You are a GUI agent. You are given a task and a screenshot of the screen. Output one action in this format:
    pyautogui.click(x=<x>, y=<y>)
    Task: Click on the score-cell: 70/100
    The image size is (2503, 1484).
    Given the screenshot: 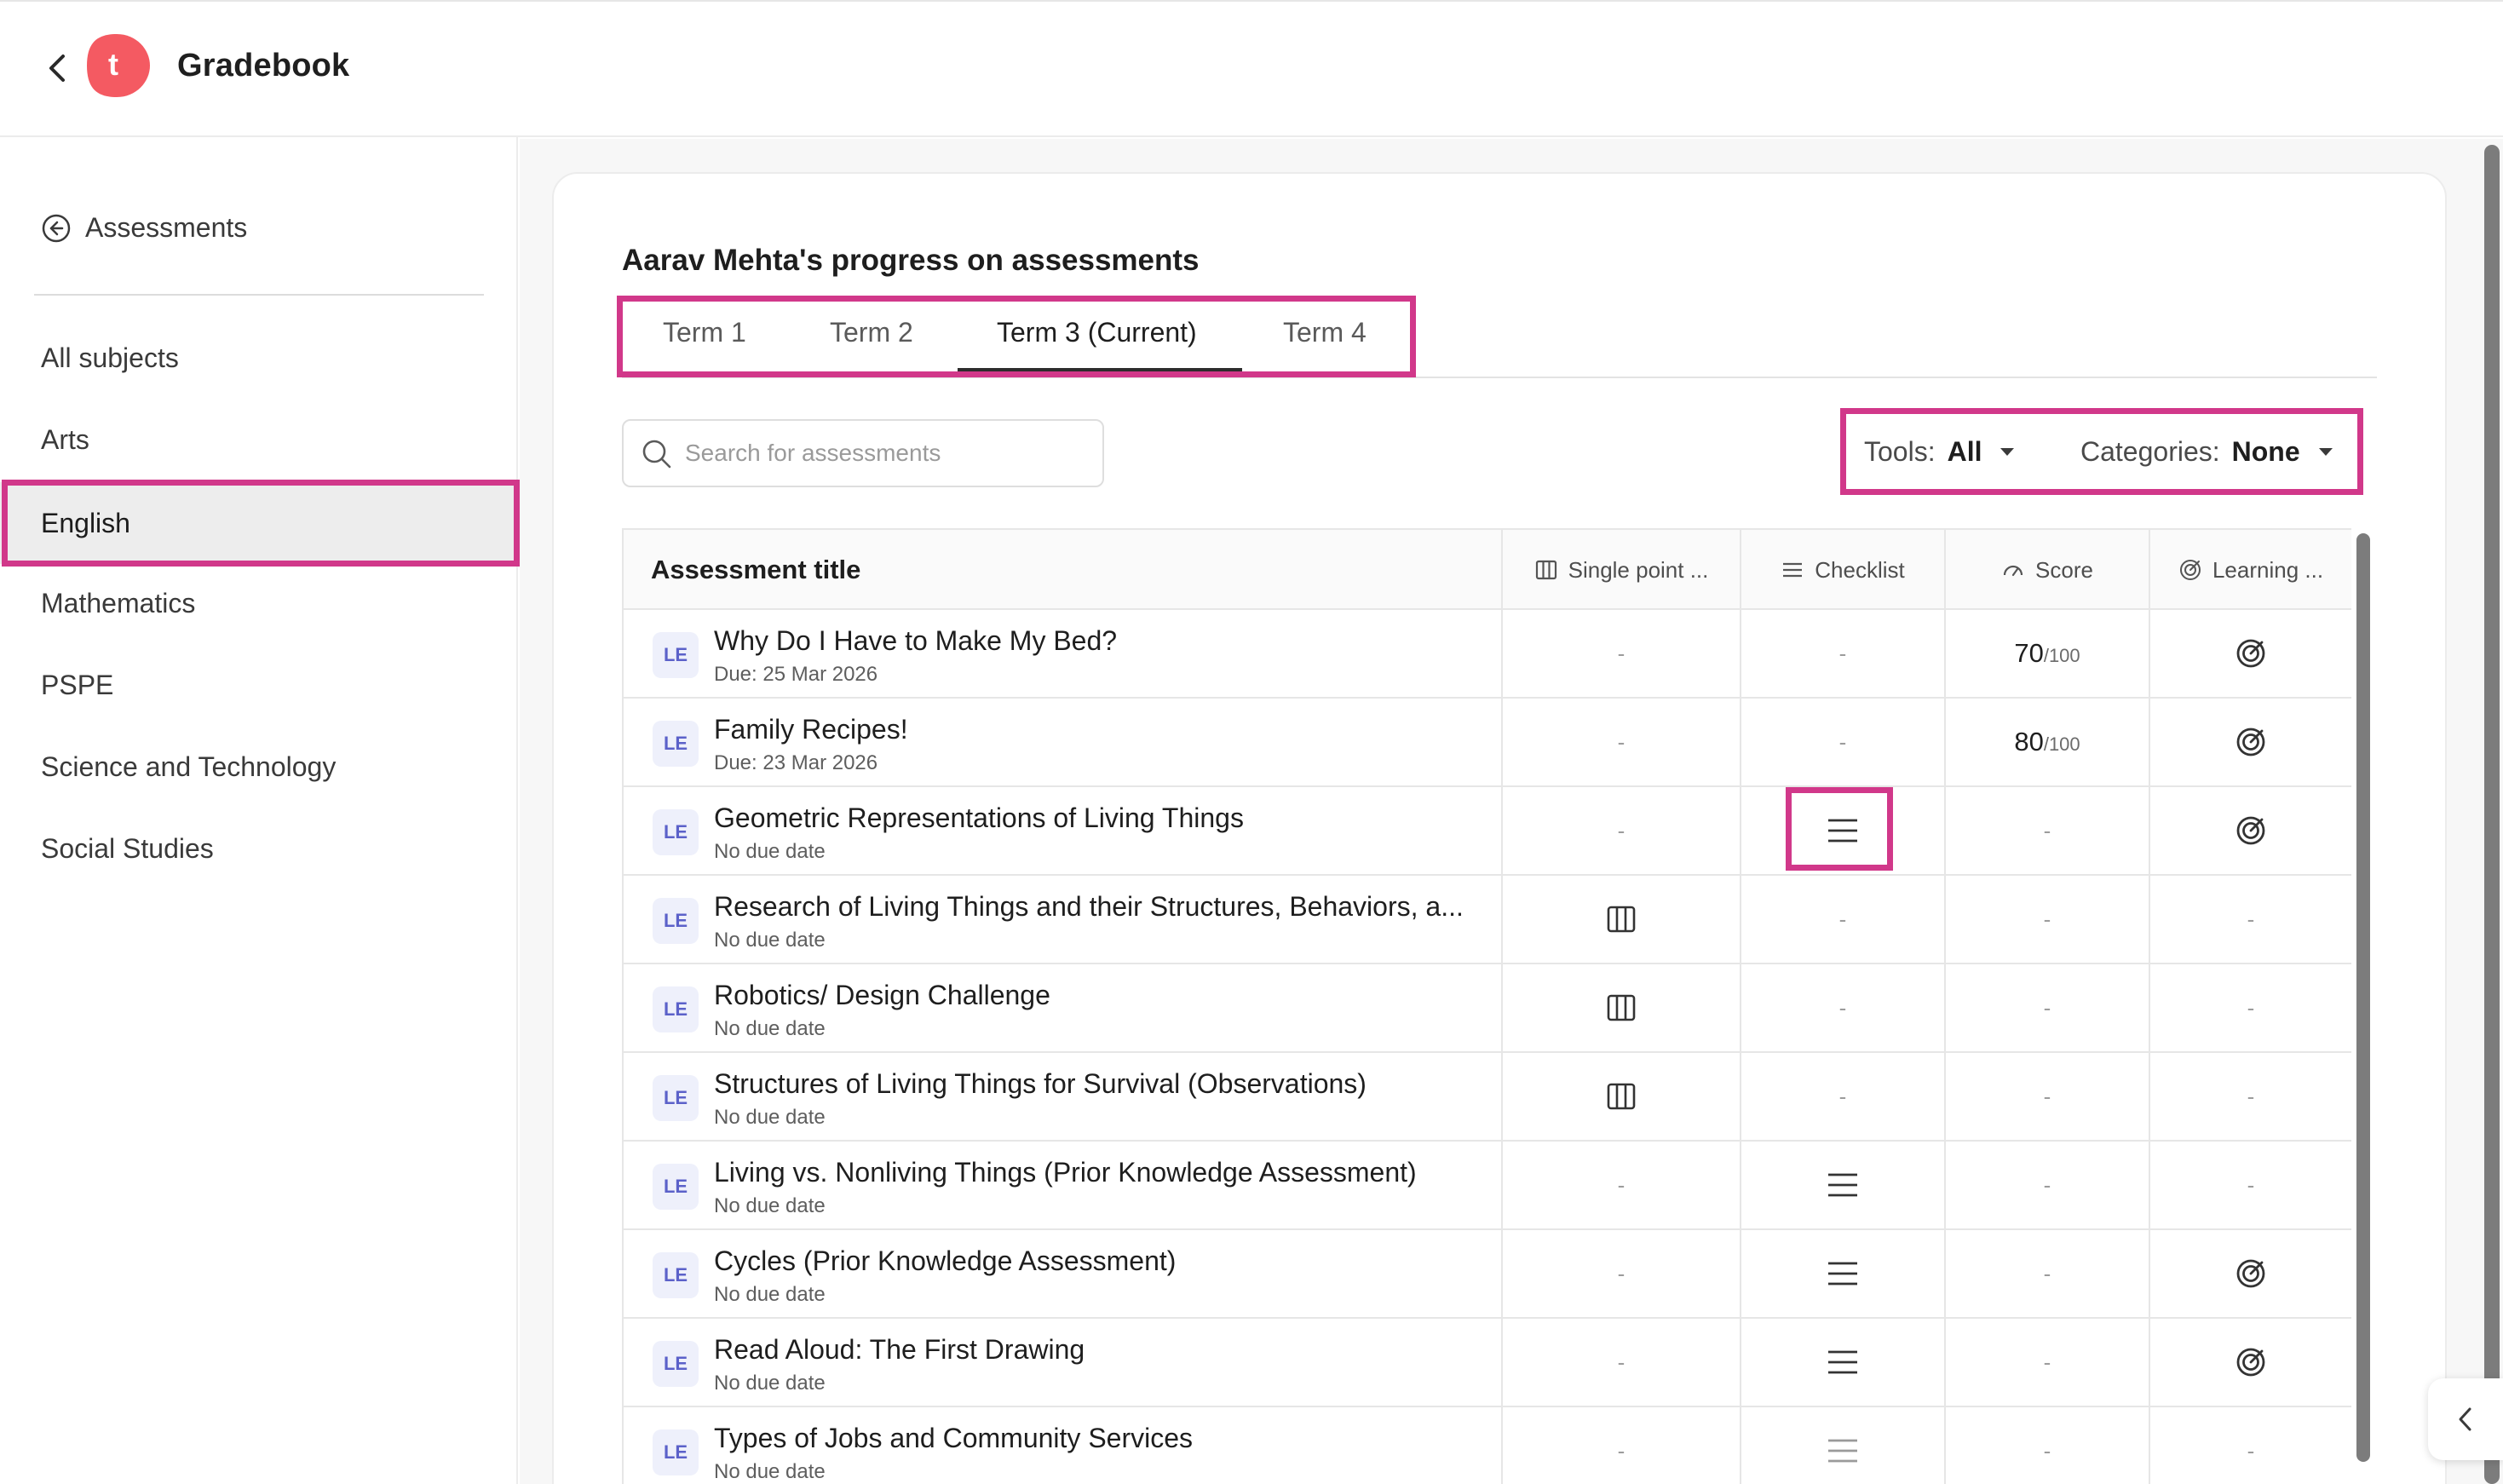 What is the action you would take?
    pyautogui.click(x=2048, y=653)
    